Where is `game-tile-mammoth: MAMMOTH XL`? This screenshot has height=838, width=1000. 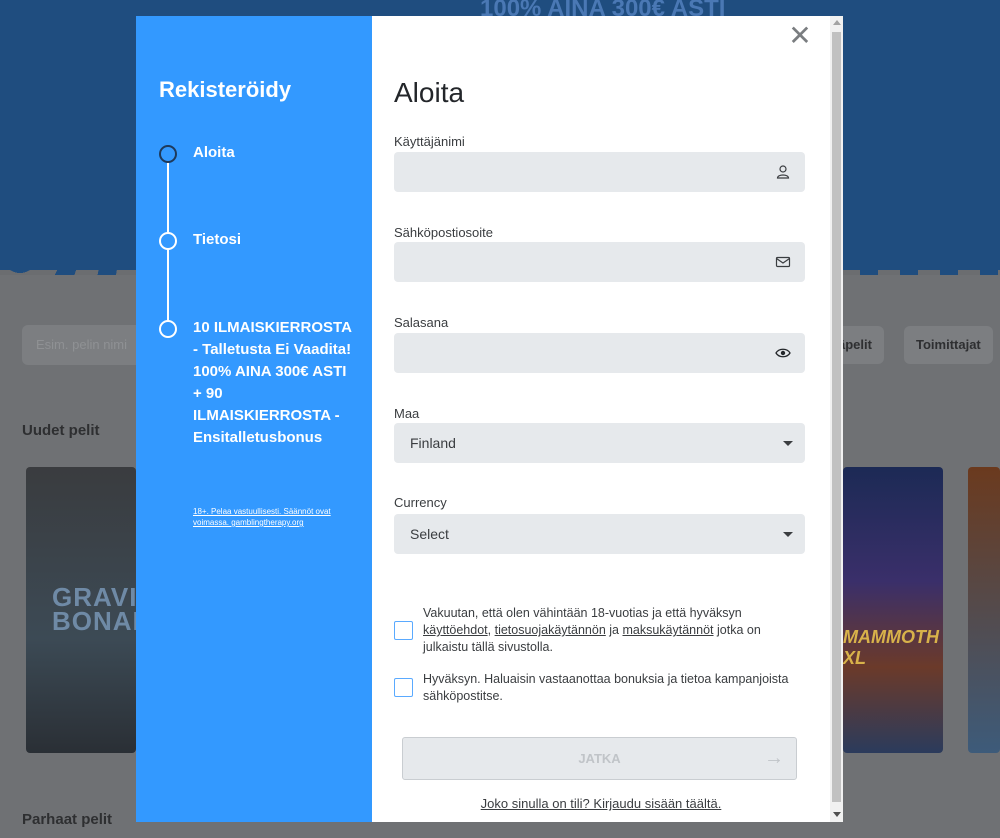
game-tile-mammoth: MAMMOTH XL is located at coordinates (893, 610).